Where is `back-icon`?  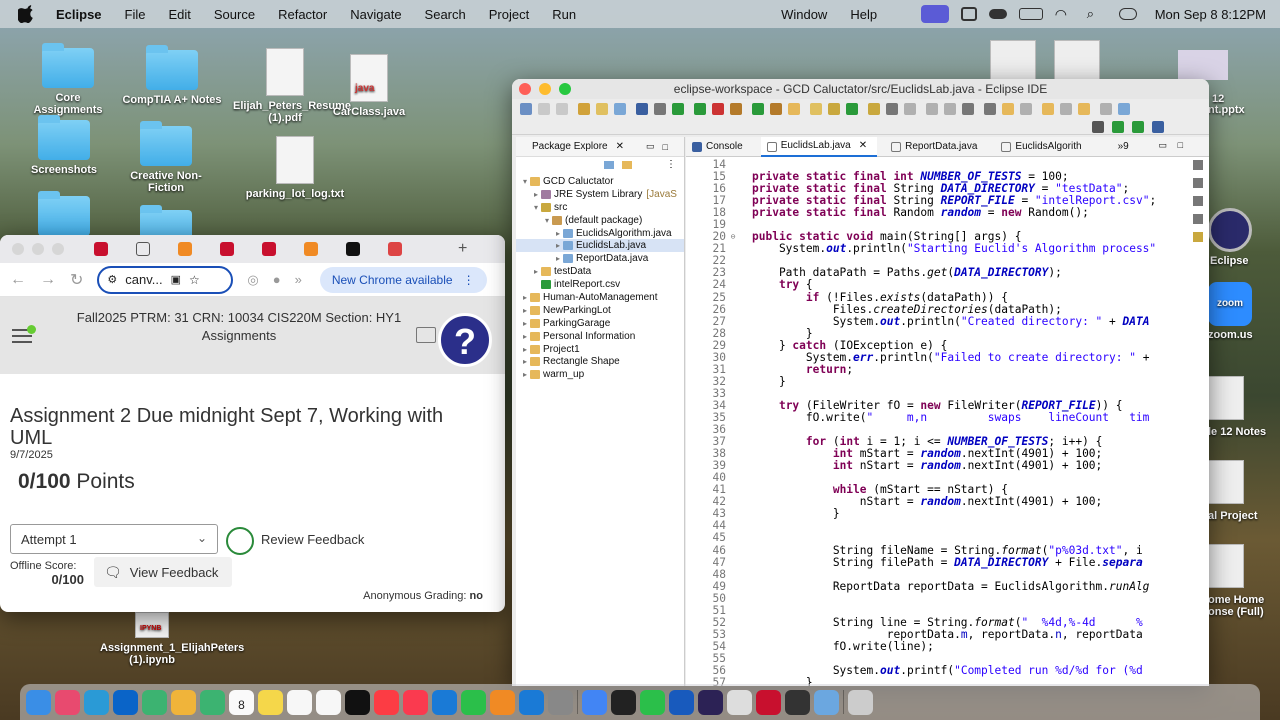 back-icon is located at coordinates (1048, 109).